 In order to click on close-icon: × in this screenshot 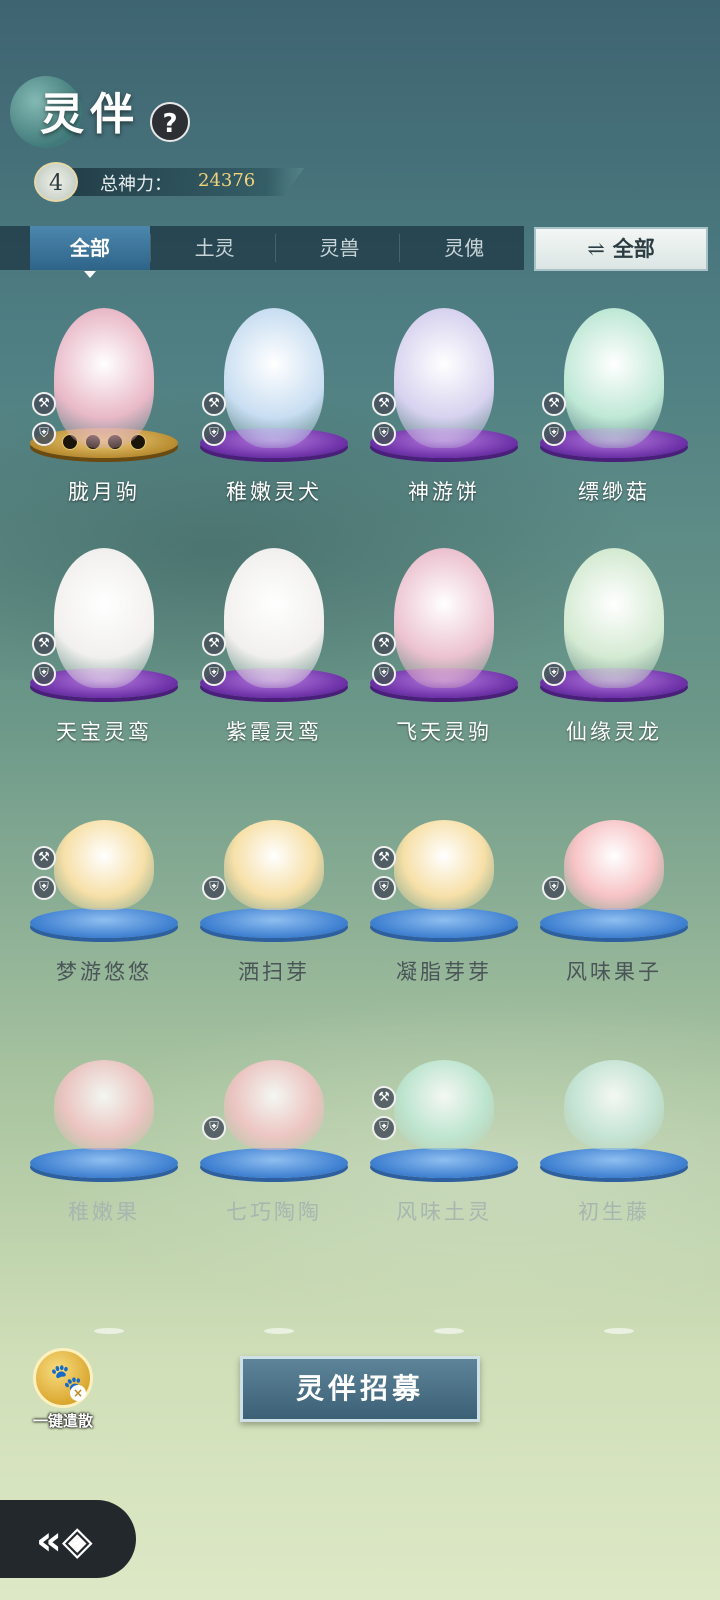, I will do `click(78, 1393)`.